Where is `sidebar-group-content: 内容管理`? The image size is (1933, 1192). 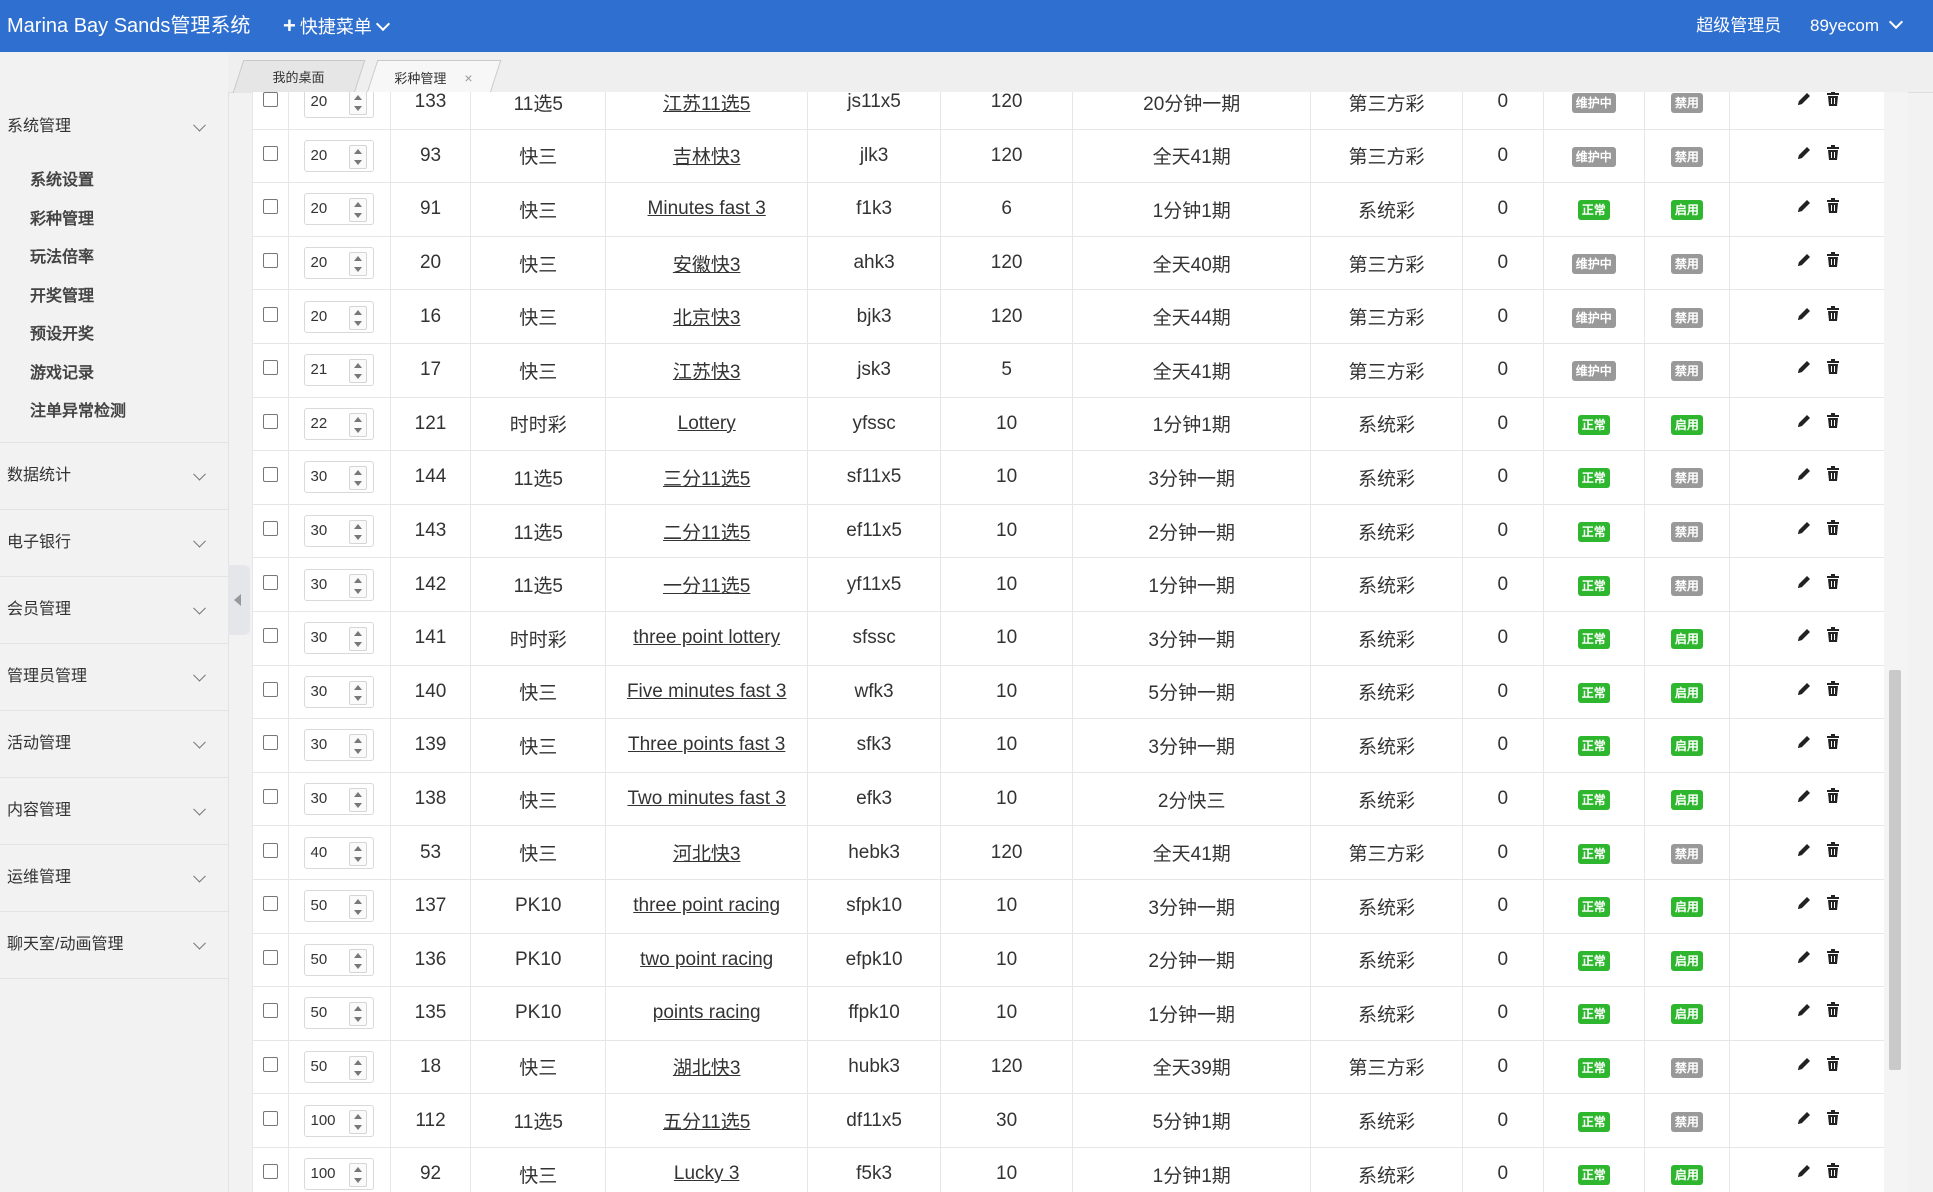 sidebar-group-content: 内容管理 is located at coordinates (114, 811).